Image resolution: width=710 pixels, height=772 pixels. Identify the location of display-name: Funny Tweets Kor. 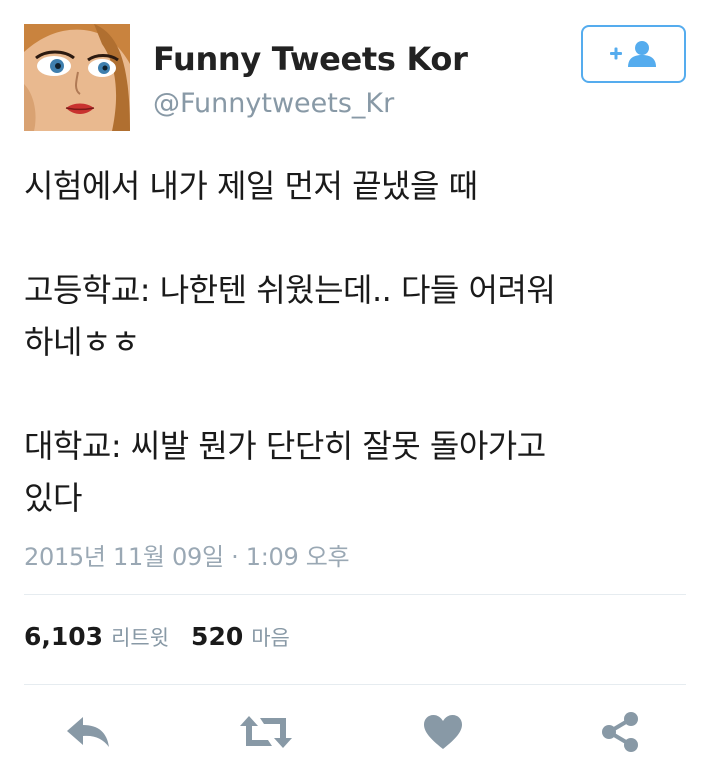
(310, 59).